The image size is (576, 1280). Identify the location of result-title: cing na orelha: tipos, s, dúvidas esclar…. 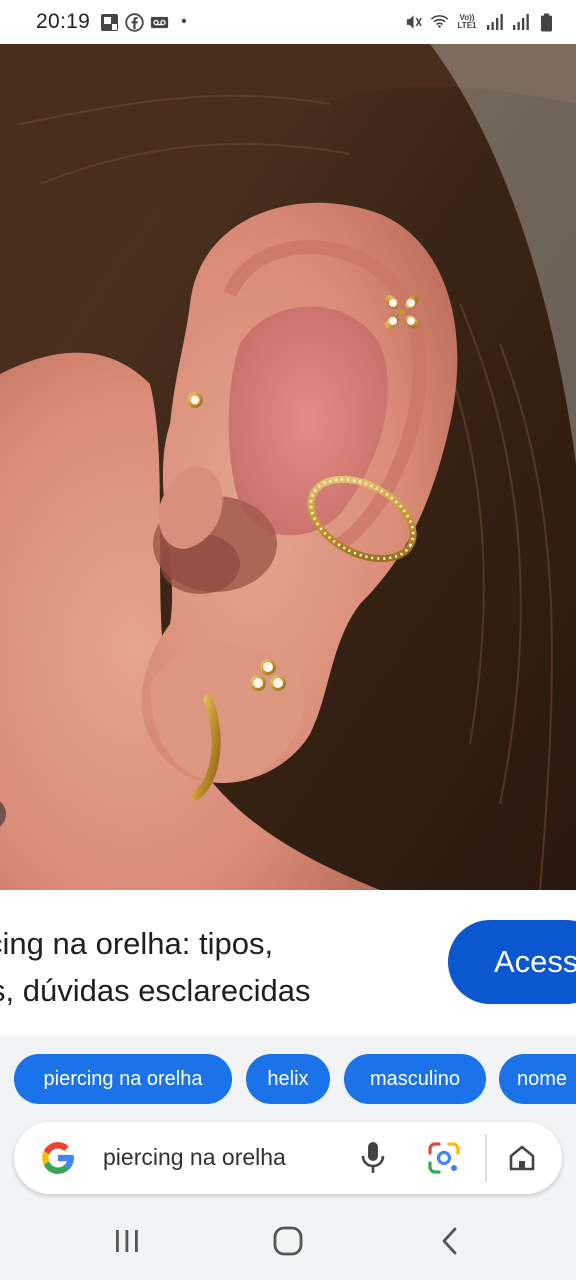
(215, 970).